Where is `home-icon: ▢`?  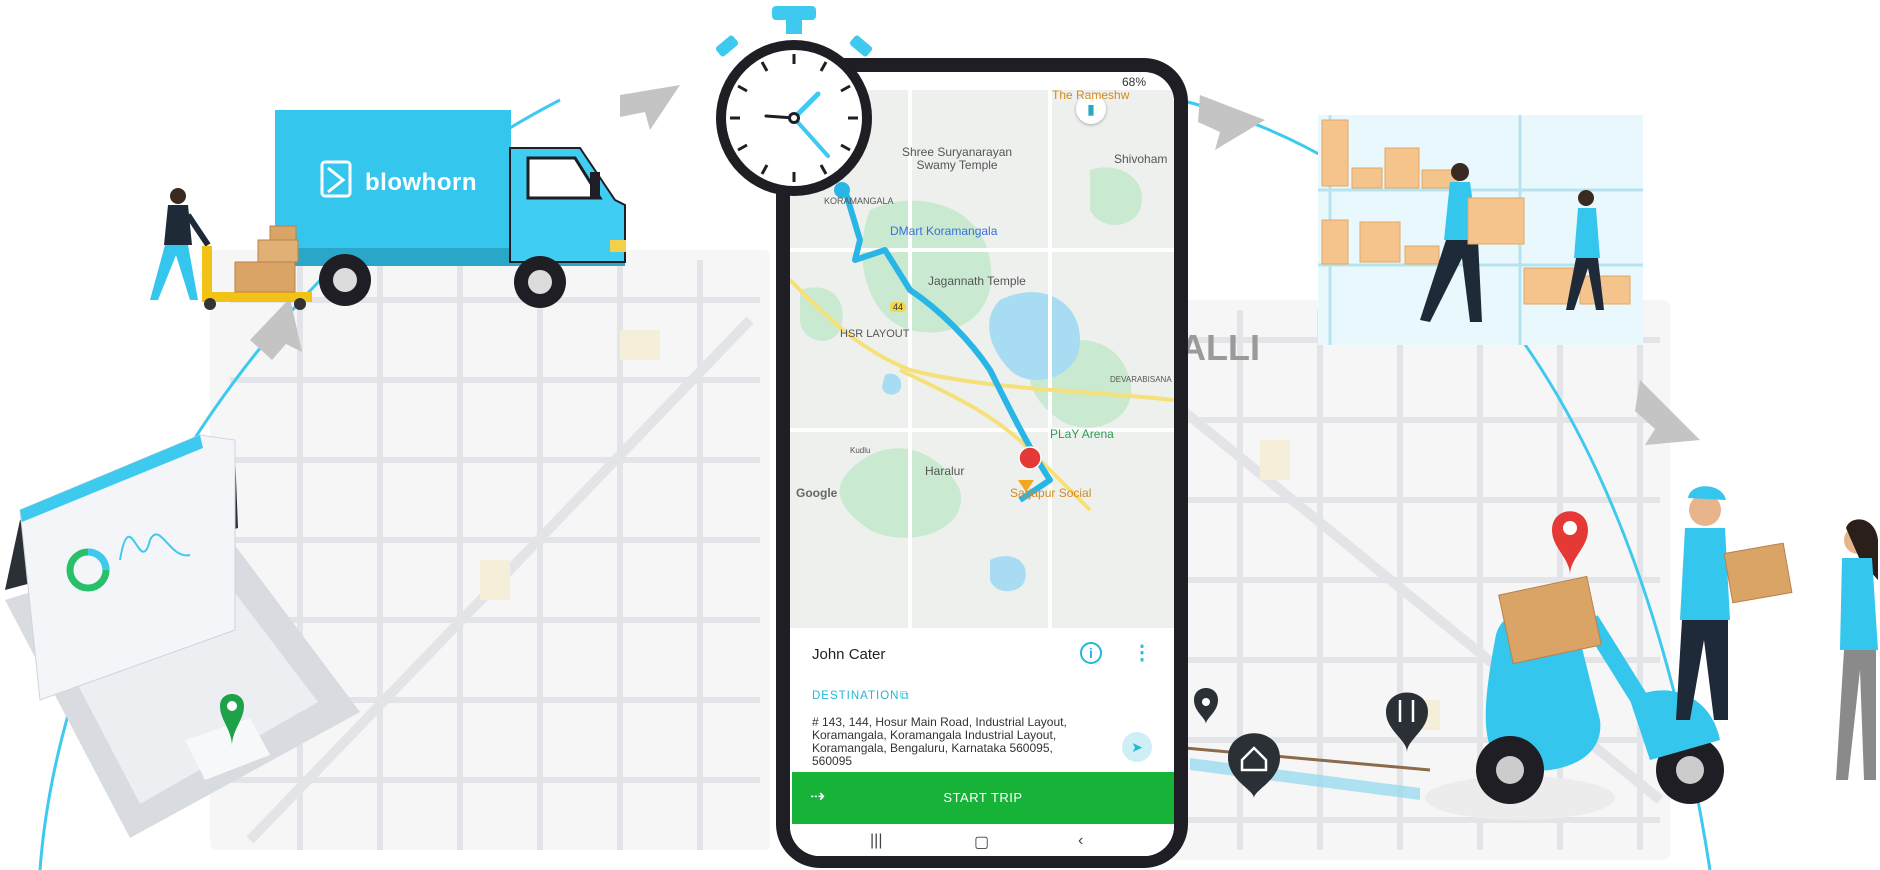
home-icon: ▢ is located at coordinates (981, 842).